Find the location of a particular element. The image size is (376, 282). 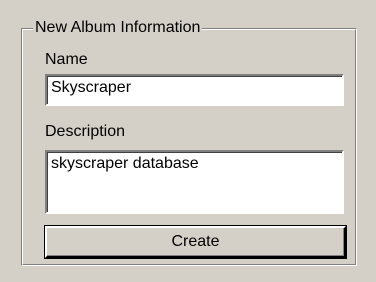

create-button: Create is located at coordinates (195, 242).